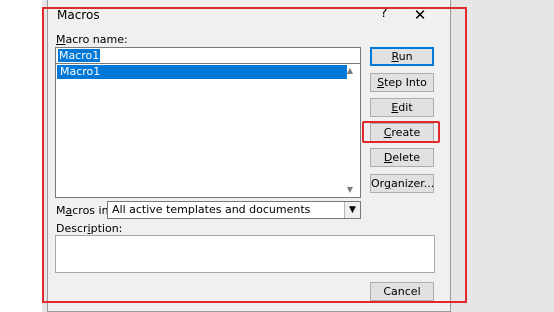 The image size is (554, 312). What do you see at coordinates (401, 132) in the screenshot?
I see `create-highlight` at bounding box center [401, 132].